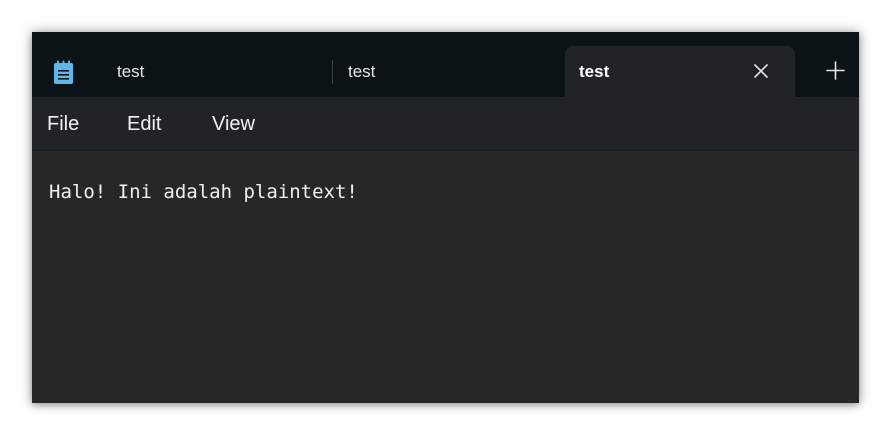 Image resolution: width=890 pixels, height=434 pixels. Describe the element at coordinates (203, 192) in the screenshot. I see `editor-content: Halo! Ini adalah plaintext!` at that location.